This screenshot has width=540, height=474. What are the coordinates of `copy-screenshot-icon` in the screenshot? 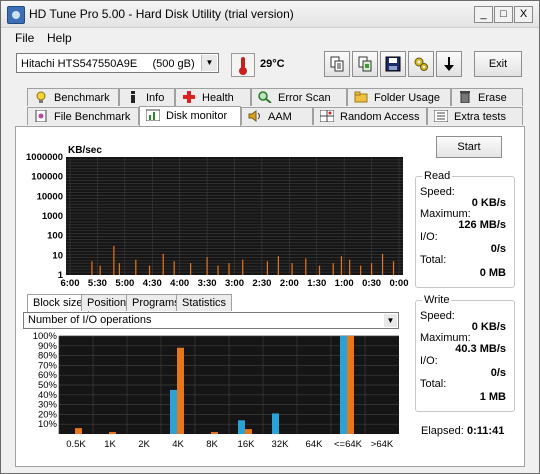 It's located at (365, 64).